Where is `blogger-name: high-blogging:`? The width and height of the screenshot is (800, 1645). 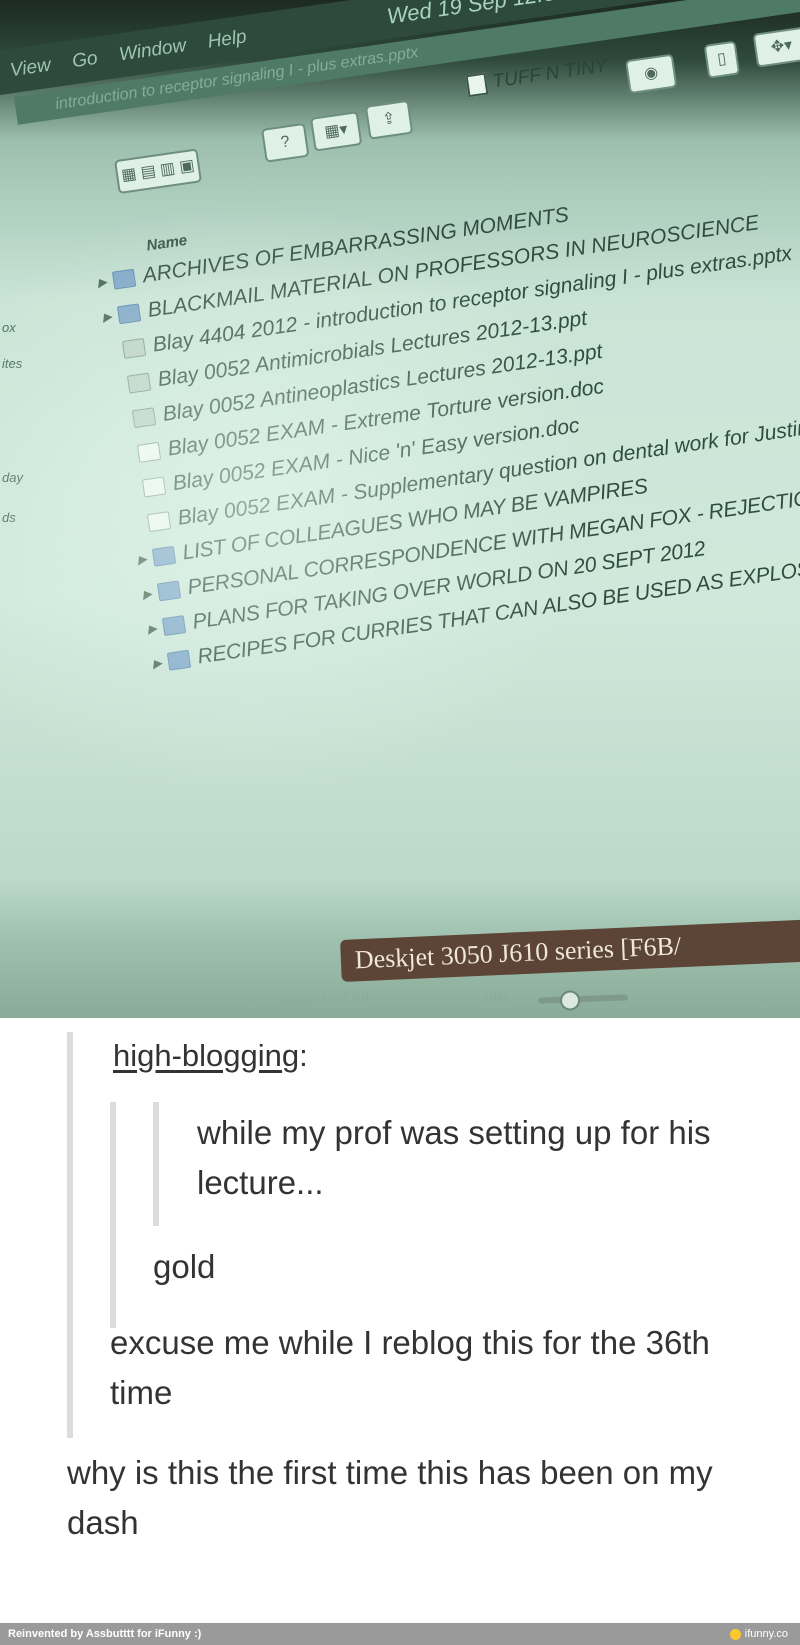 blogger-name: high-blogging: is located at coordinates (210, 1056).